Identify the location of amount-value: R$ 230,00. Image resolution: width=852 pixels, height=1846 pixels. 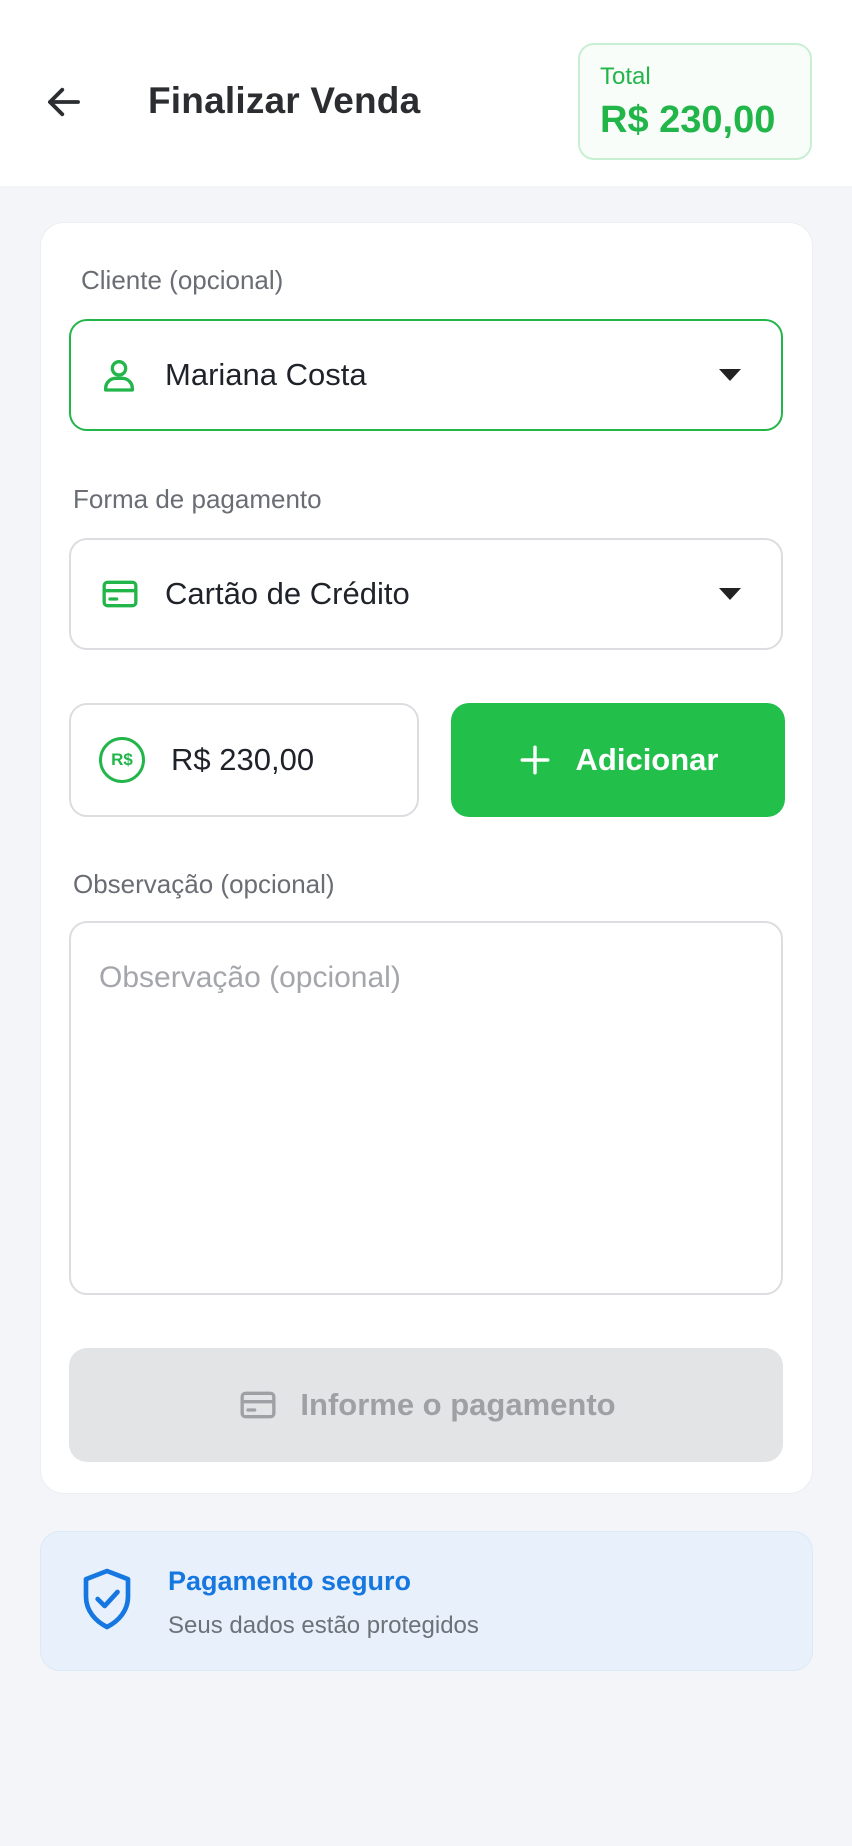
(243, 759).